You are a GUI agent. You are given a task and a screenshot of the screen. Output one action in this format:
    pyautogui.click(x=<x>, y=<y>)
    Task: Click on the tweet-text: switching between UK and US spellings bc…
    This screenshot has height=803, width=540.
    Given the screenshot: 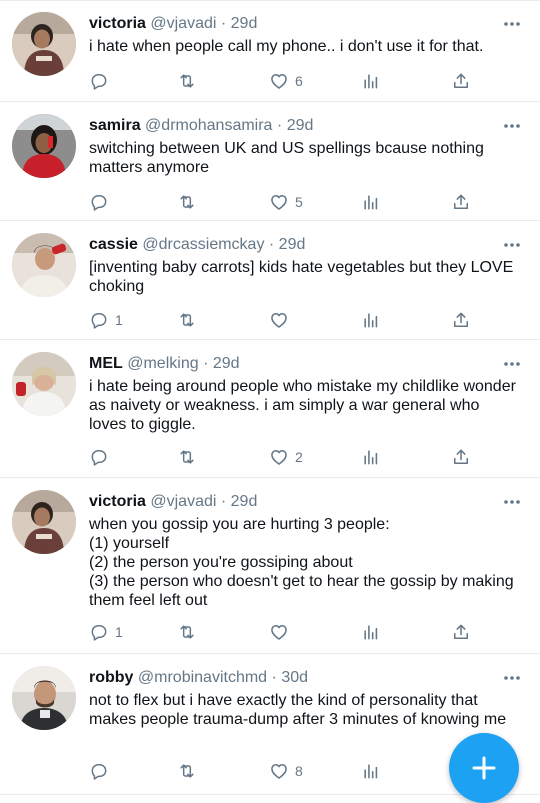 What is the action you would take?
    pyautogui.click(x=286, y=158)
    